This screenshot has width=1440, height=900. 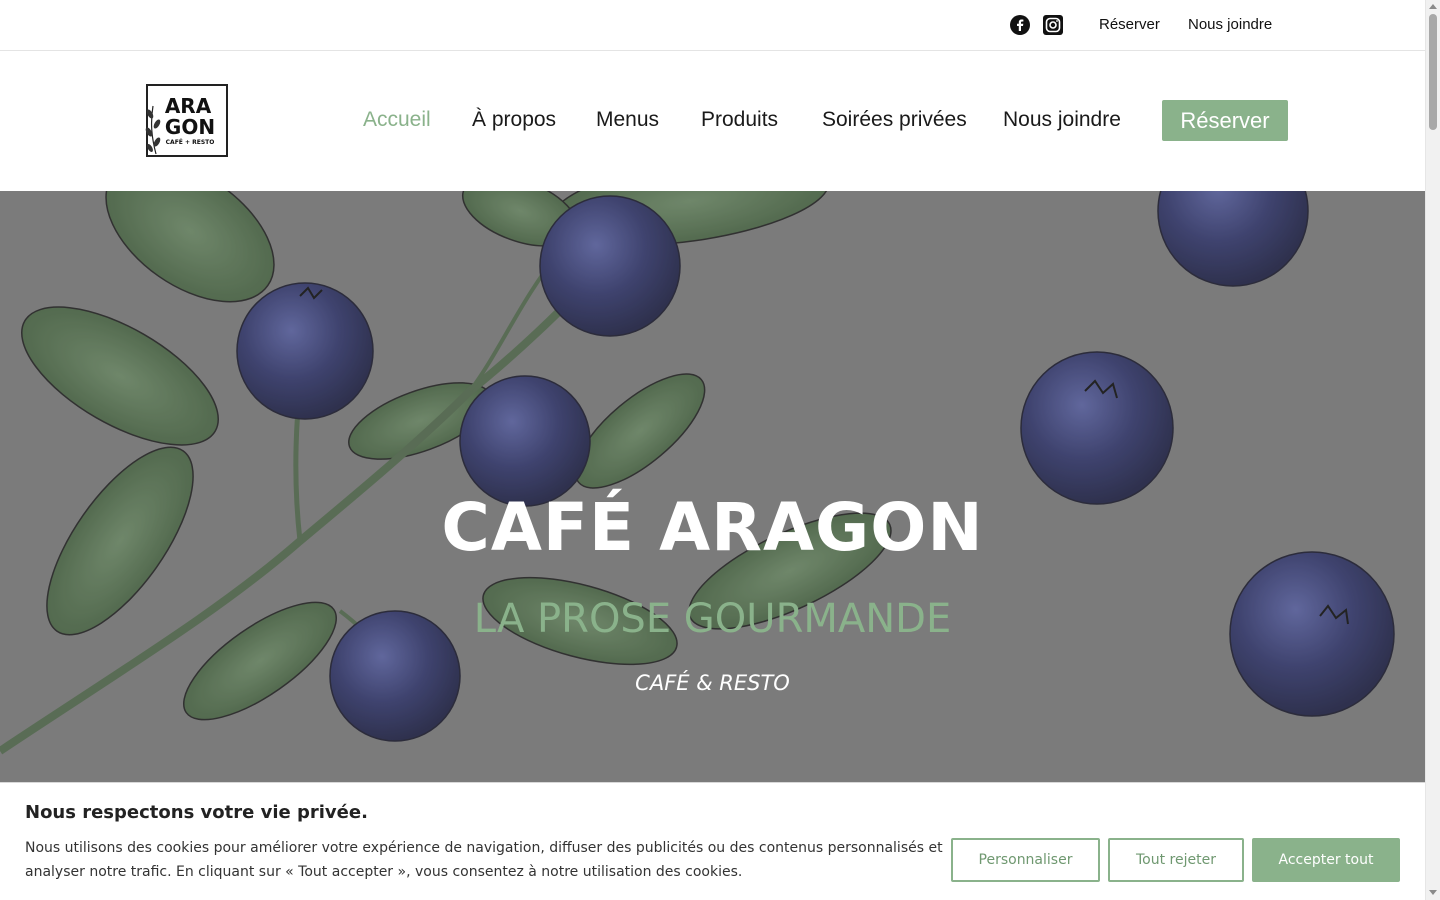 I want to click on hero-title: CAFÉ ARAGON, so click(x=712, y=527).